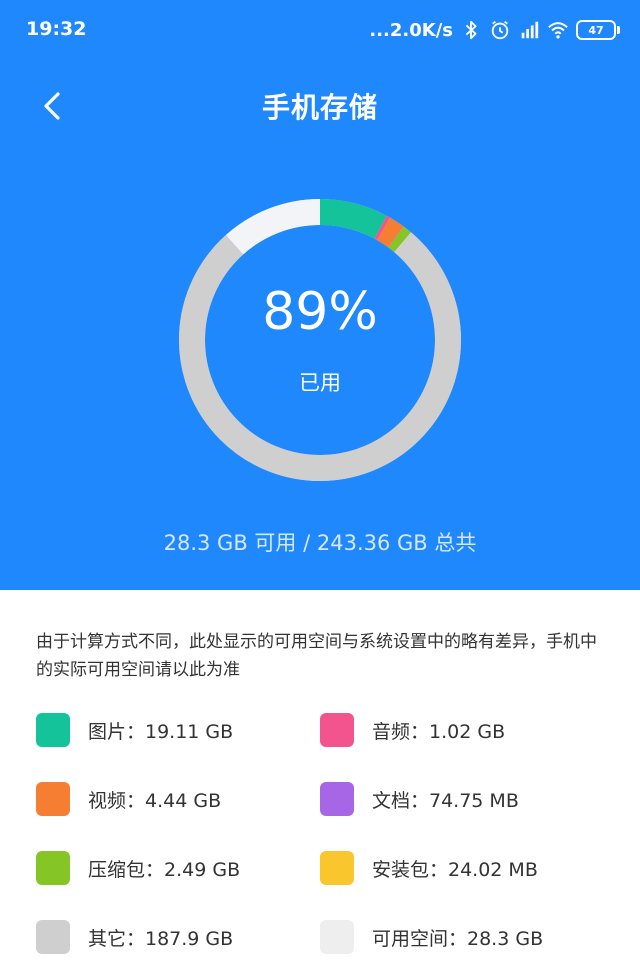 The image size is (640, 979). I want to click on legend-item: 可用空间：28.3 GB, so click(431, 937).